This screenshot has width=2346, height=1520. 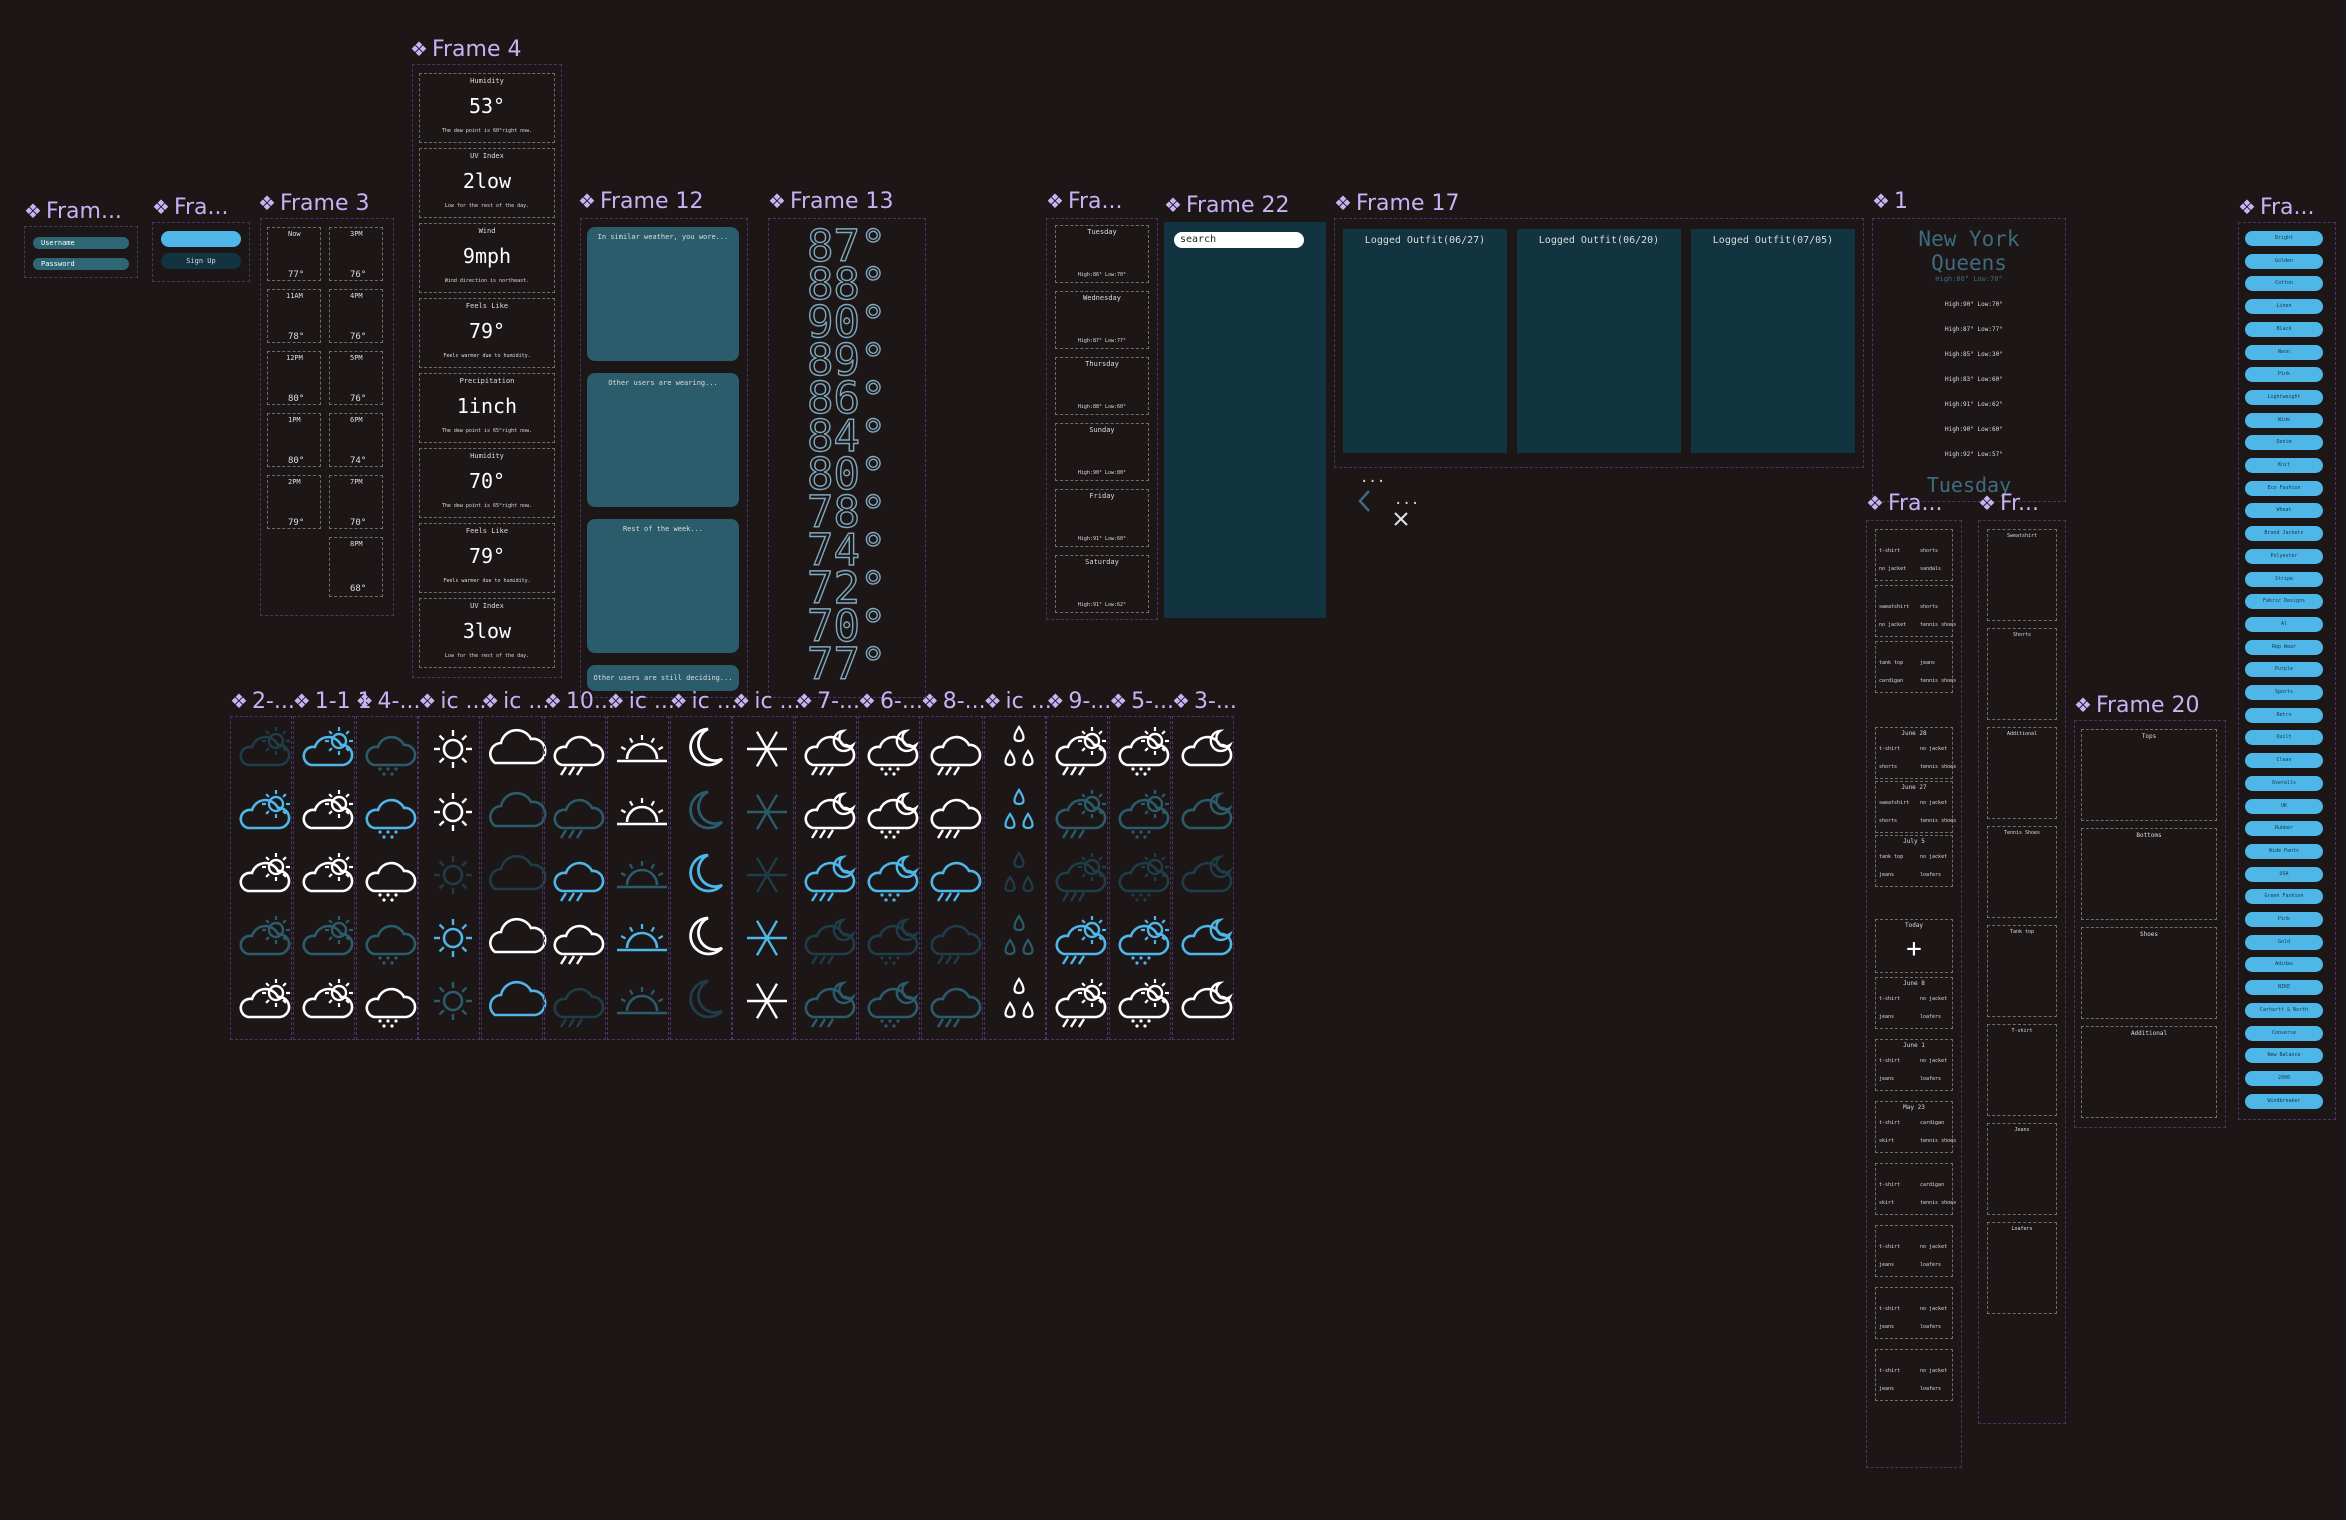 I want to click on tag-pill: Black, so click(x=2284, y=329).